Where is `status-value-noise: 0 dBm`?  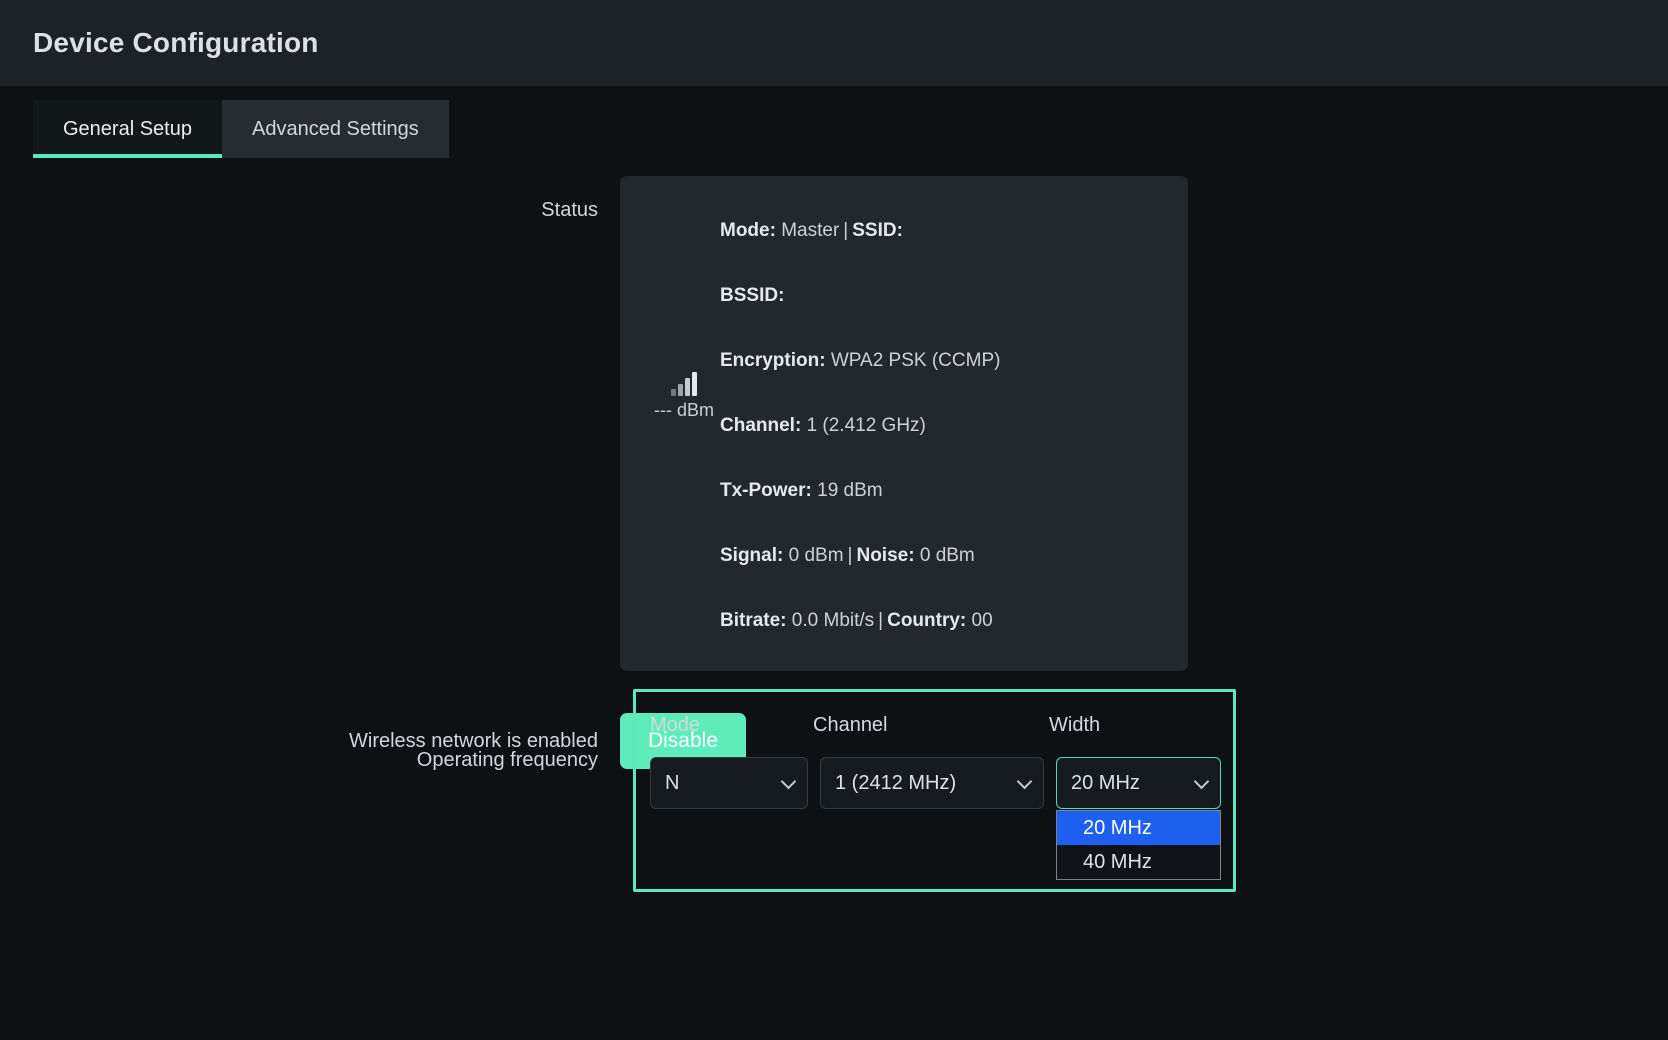 status-value-noise: 0 dBm is located at coordinates (947, 555).